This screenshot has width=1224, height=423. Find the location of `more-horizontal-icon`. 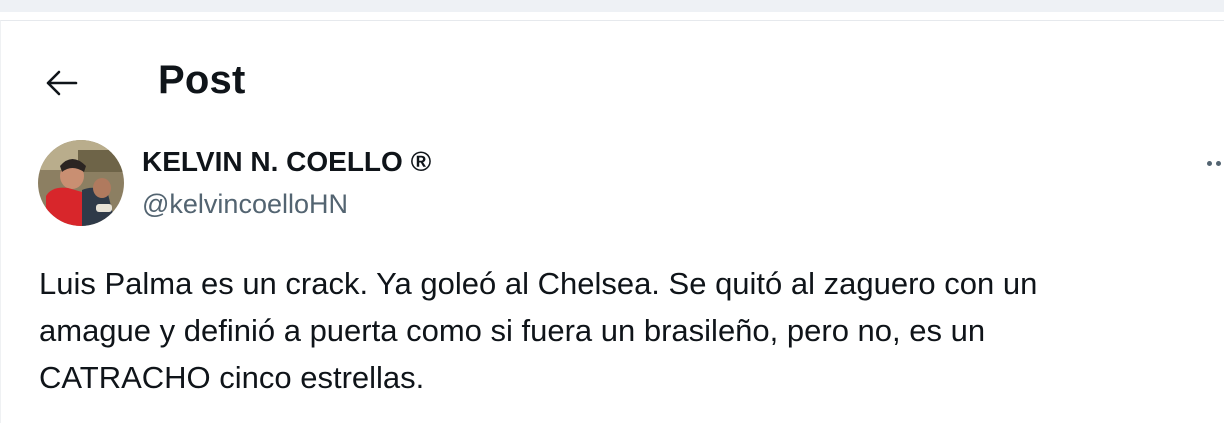

more-horizontal-icon is located at coordinates (1215, 163).